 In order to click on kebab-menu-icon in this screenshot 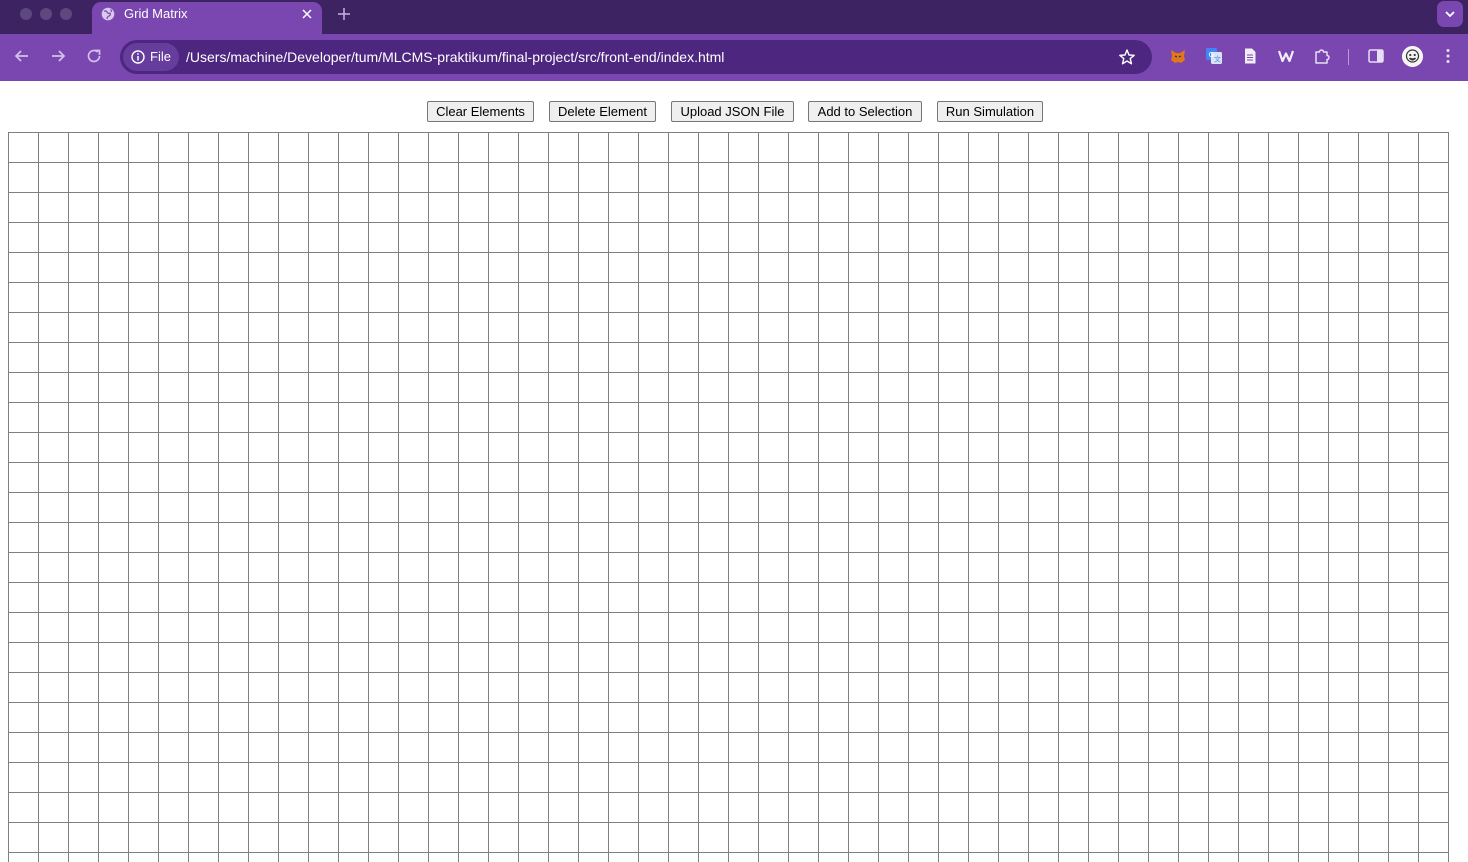, I will do `click(1448, 56)`.